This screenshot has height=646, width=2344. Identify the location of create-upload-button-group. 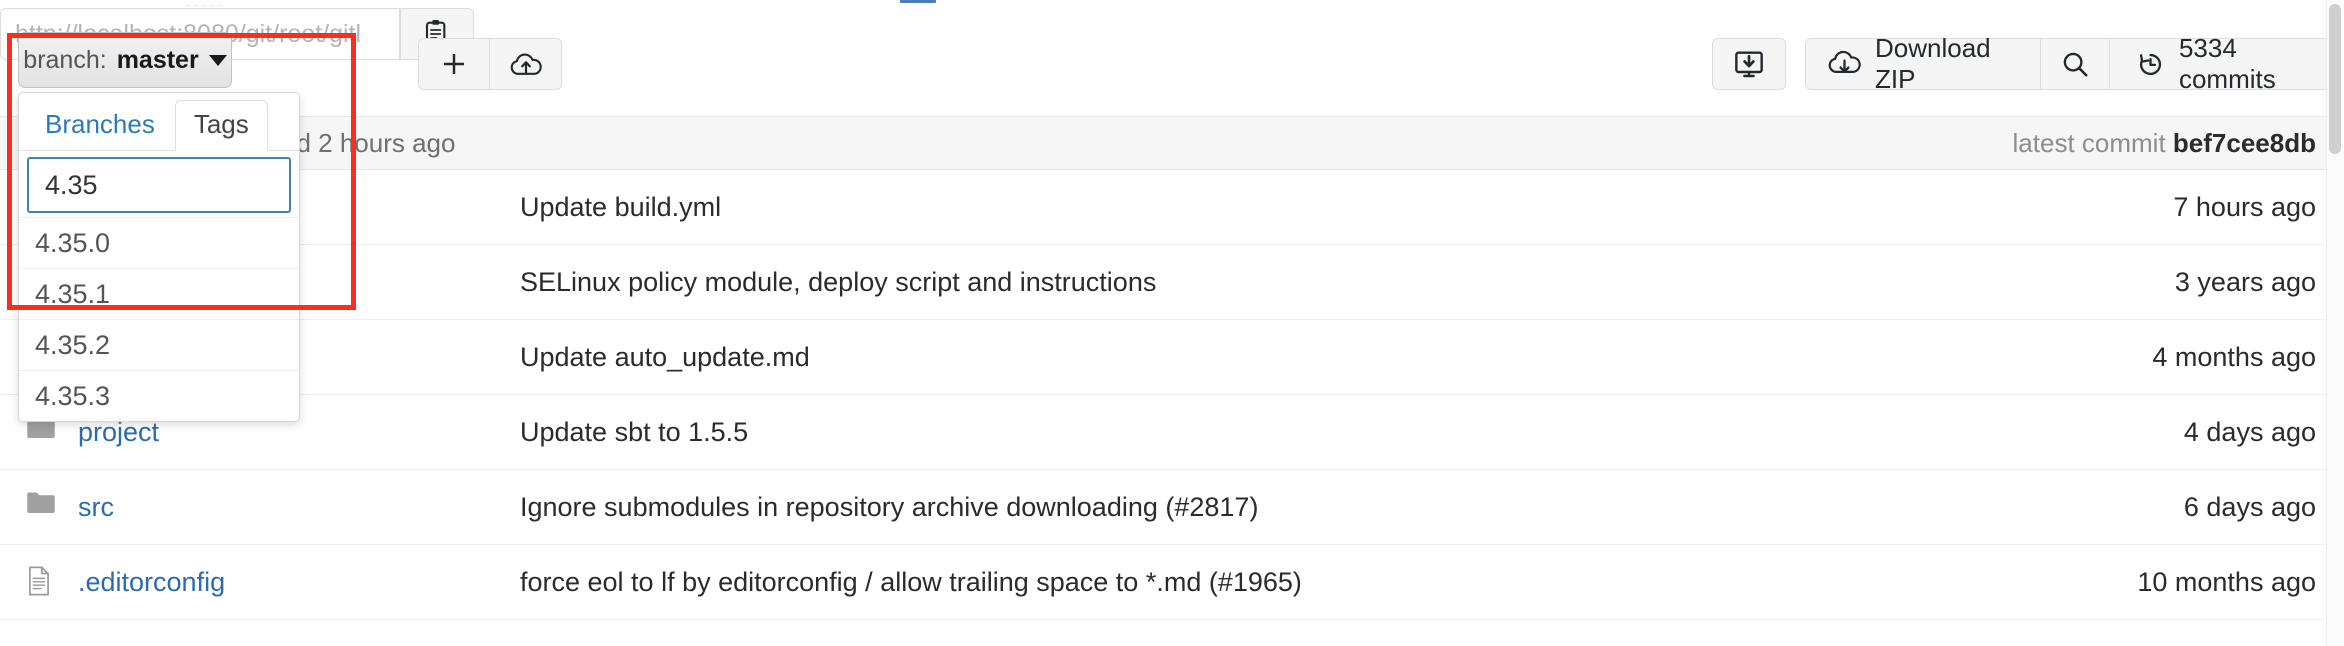
(490, 64).